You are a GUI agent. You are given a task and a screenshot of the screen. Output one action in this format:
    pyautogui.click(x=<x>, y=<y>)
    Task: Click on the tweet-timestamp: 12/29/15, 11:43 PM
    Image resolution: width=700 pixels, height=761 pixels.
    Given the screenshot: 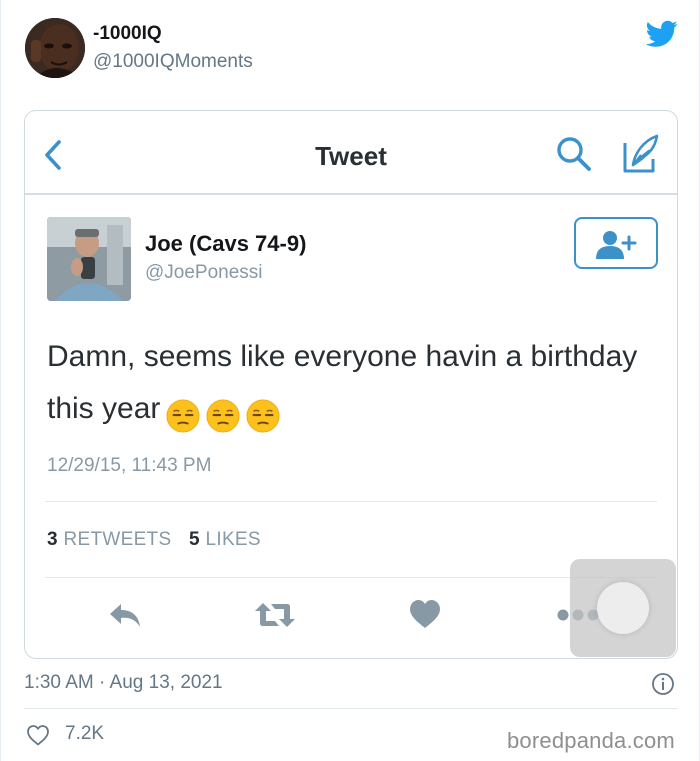 What is the action you would take?
    pyautogui.click(x=129, y=465)
    